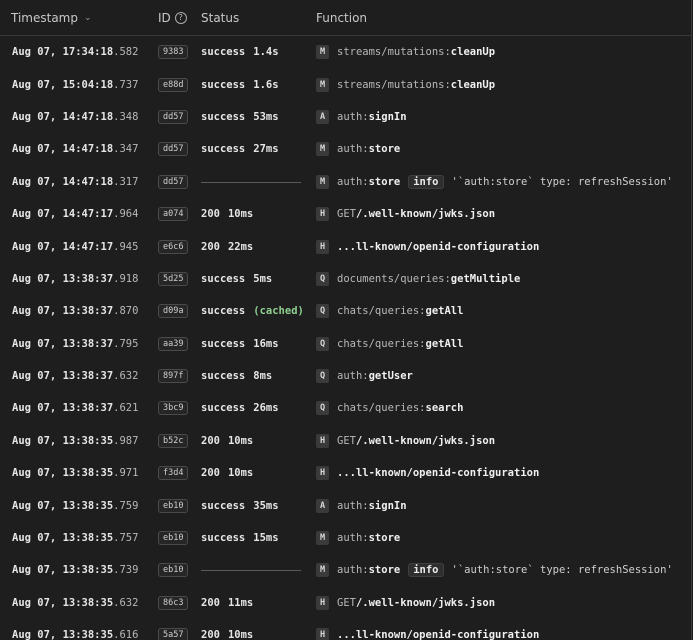  Describe the element at coordinates (258, 473) in the screenshot. I see `status-cell: 200 10ms` at that location.